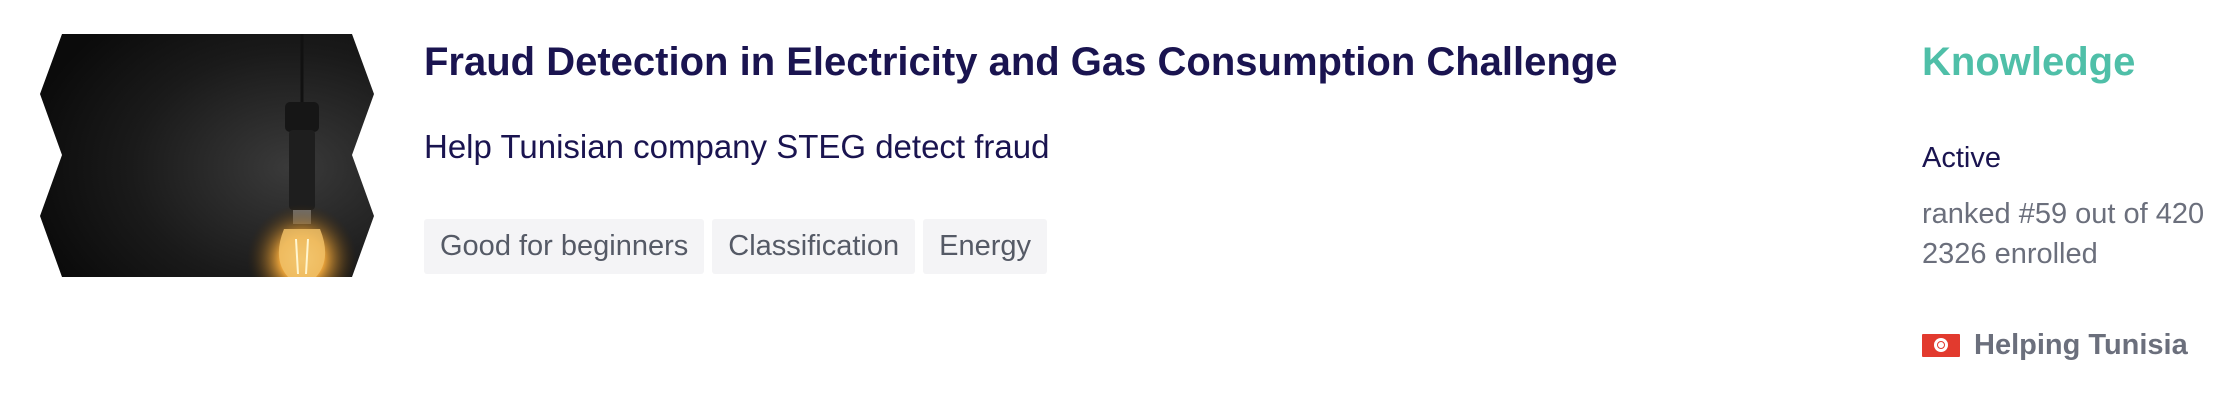 Image resolution: width=2238 pixels, height=402 pixels. What do you see at coordinates (2010, 254) in the screenshot?
I see `enrolled-count: 2326 enrolled` at bounding box center [2010, 254].